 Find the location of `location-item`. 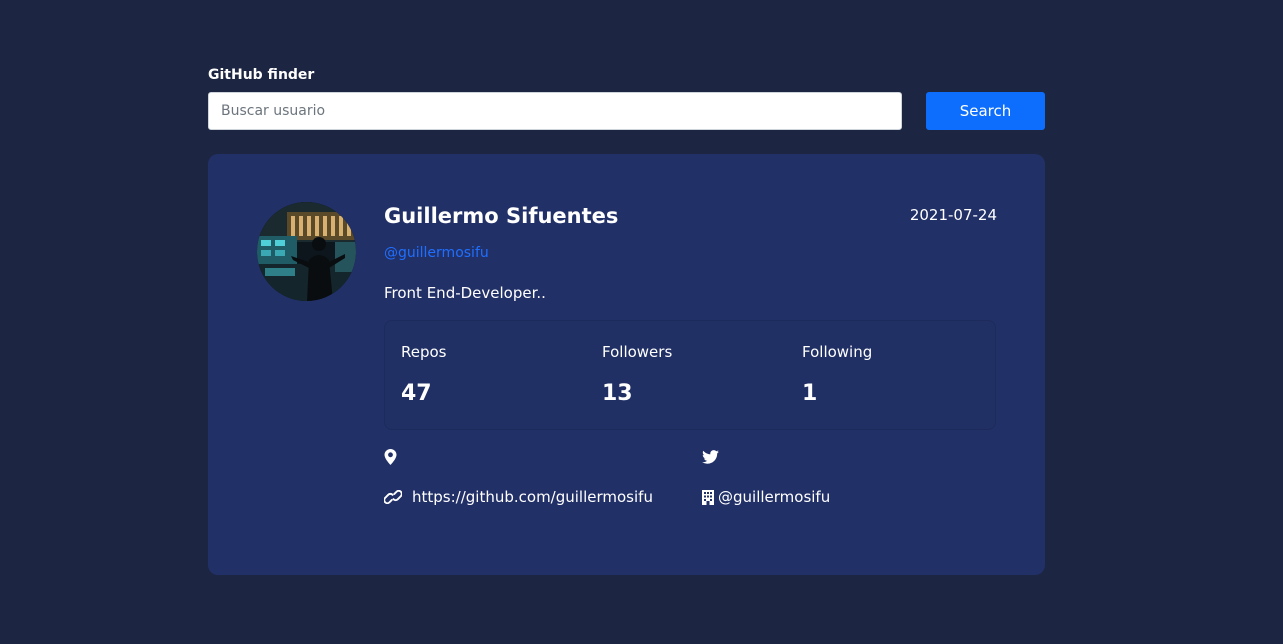

location-item is located at coordinates (395, 457).